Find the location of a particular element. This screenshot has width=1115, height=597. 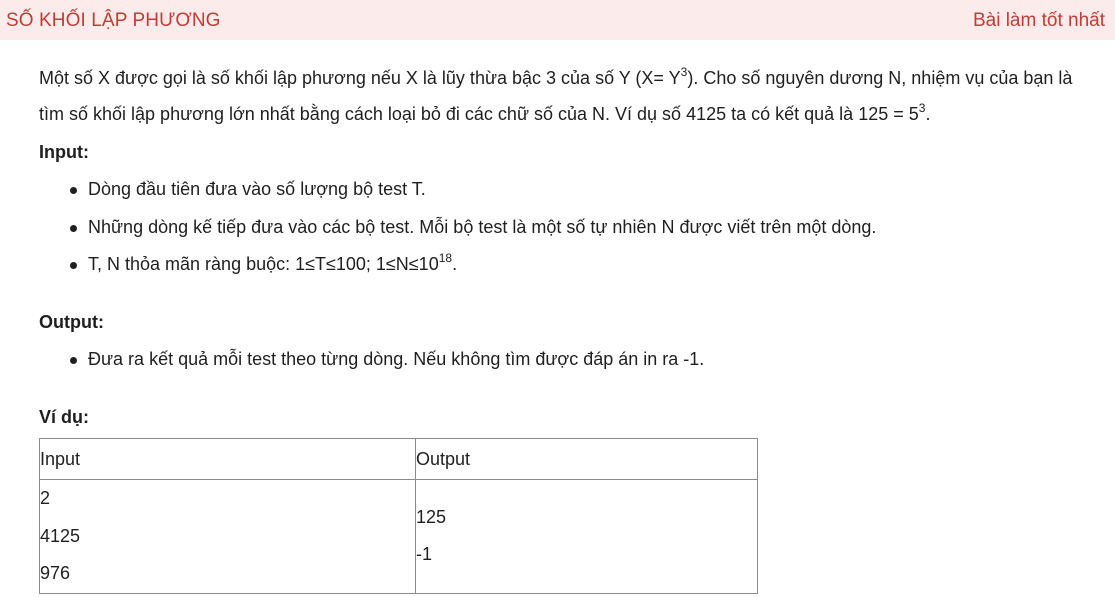

statement-text: . is located at coordinates (928, 114).